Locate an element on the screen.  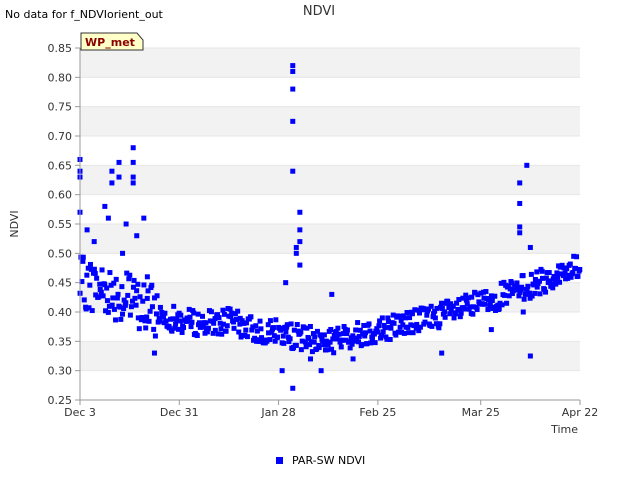
chart-title: NDVI is located at coordinates (319, 11).